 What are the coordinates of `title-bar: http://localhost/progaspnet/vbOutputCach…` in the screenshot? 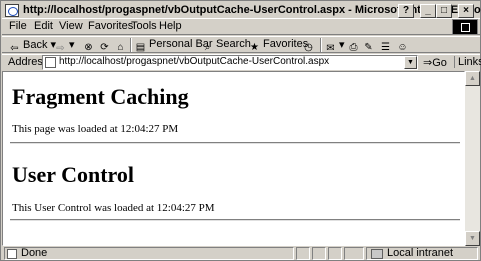 It's located at (241, 10).